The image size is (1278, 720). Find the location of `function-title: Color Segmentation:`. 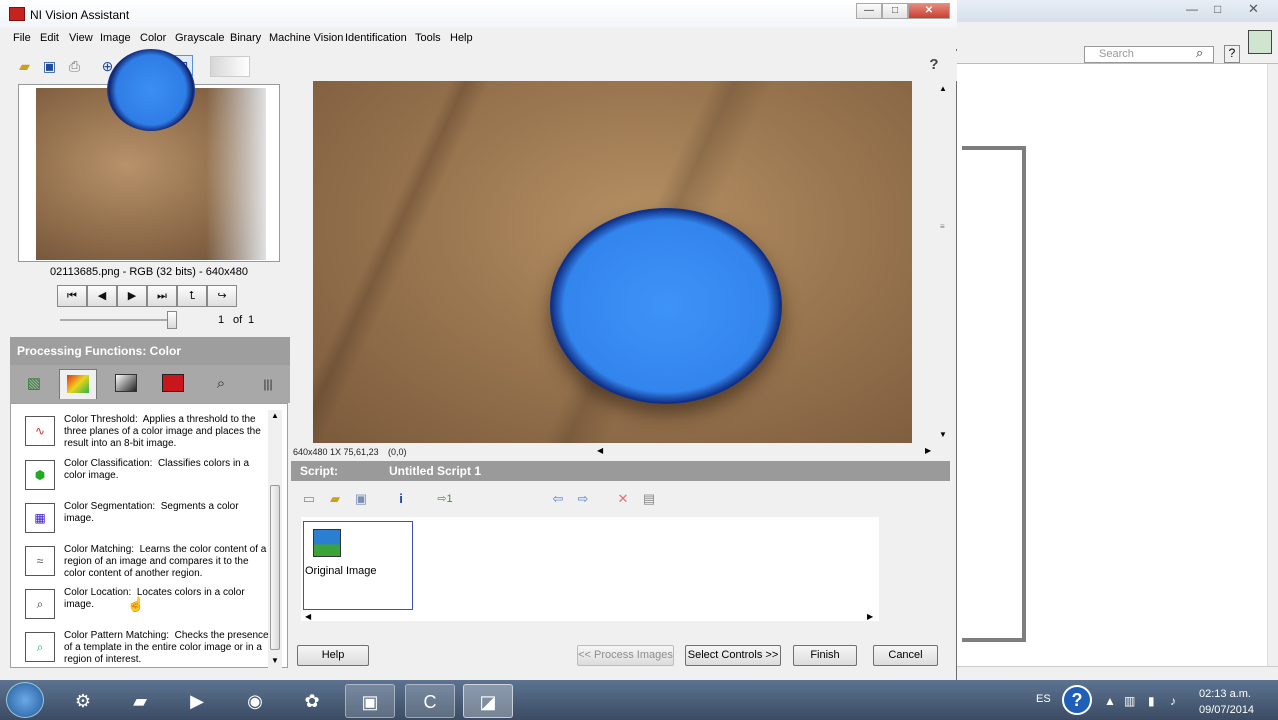

function-title: Color Segmentation: is located at coordinates (110, 506).